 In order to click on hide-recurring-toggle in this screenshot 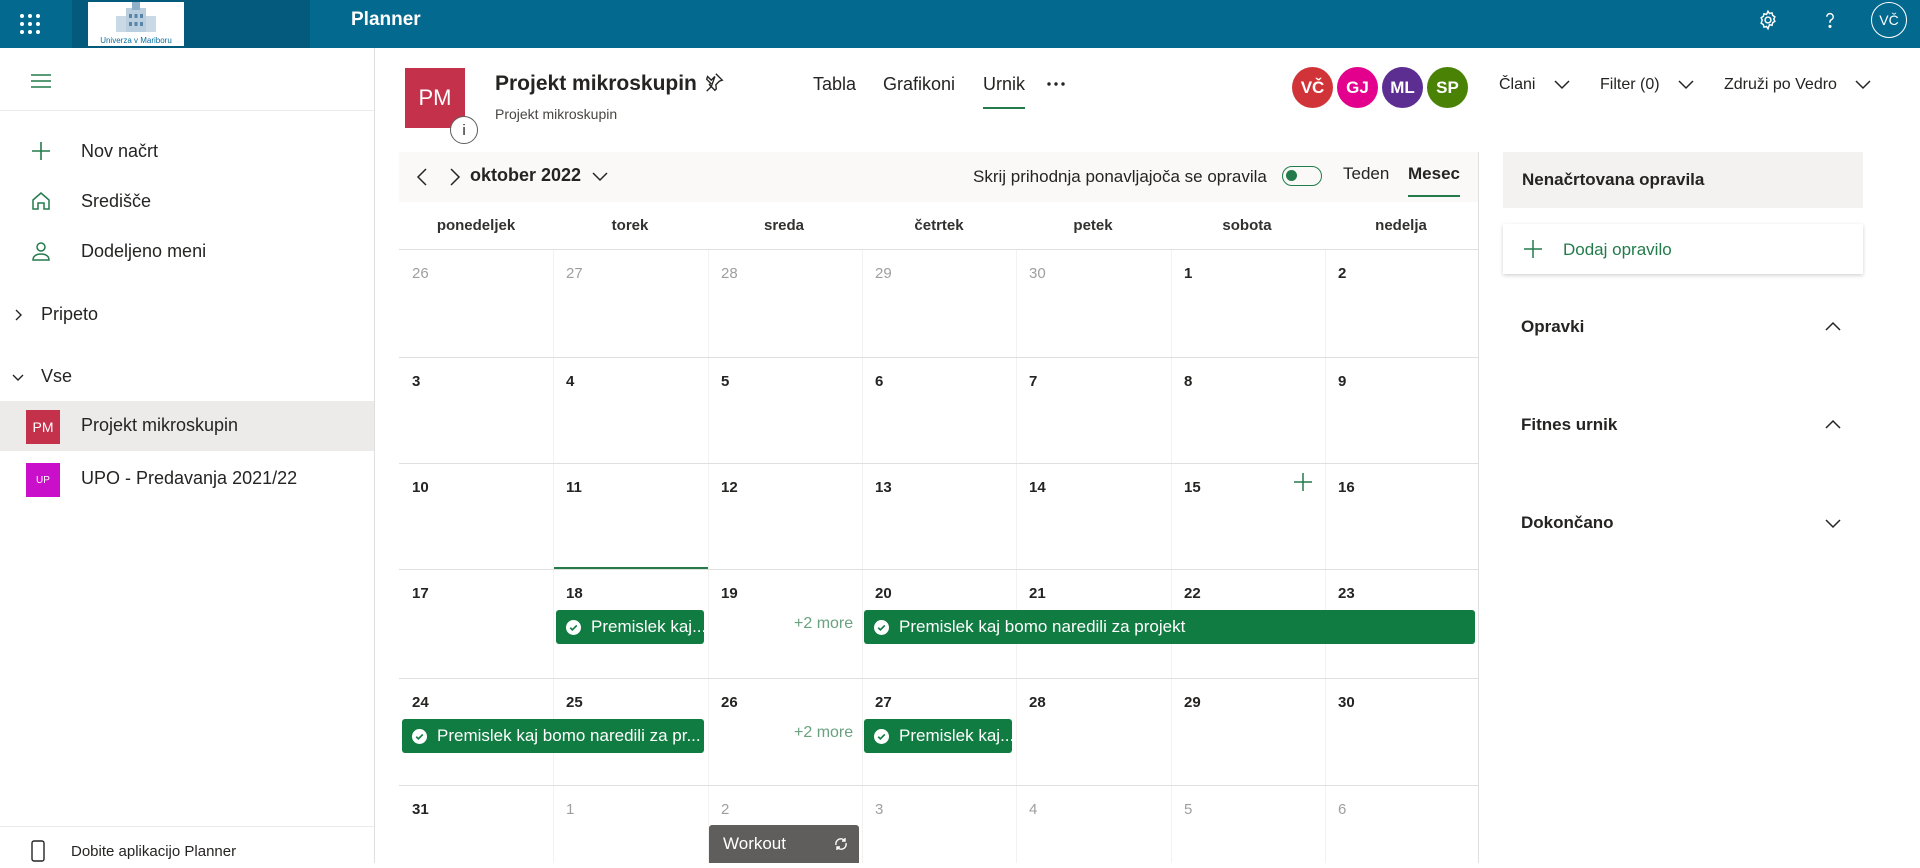, I will do `click(1302, 176)`.